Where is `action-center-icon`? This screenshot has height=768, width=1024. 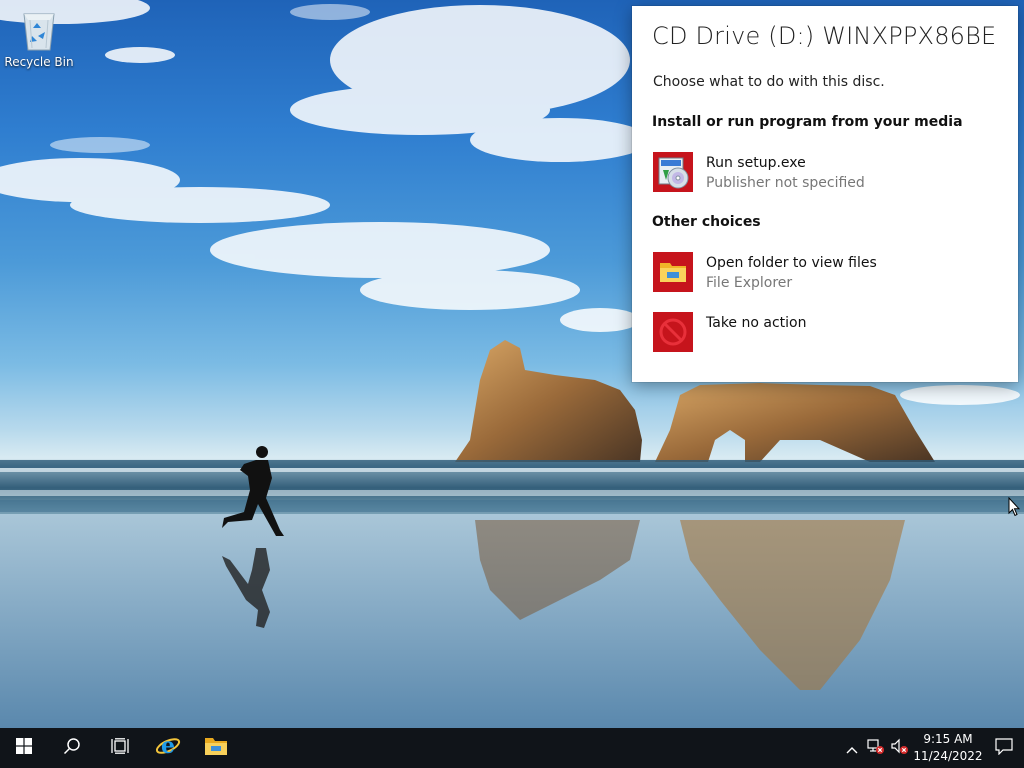 action-center-icon is located at coordinates (1004, 748).